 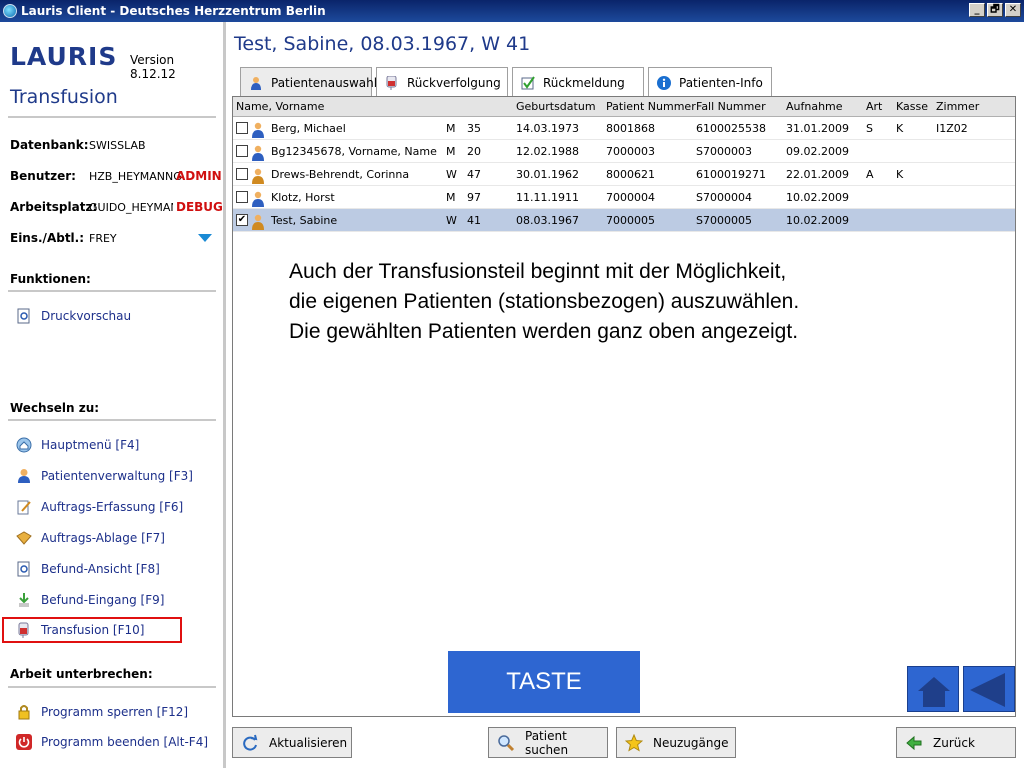 What do you see at coordinates (630, 128) in the screenshot?
I see `cell-patient-nr: 8001868` at bounding box center [630, 128].